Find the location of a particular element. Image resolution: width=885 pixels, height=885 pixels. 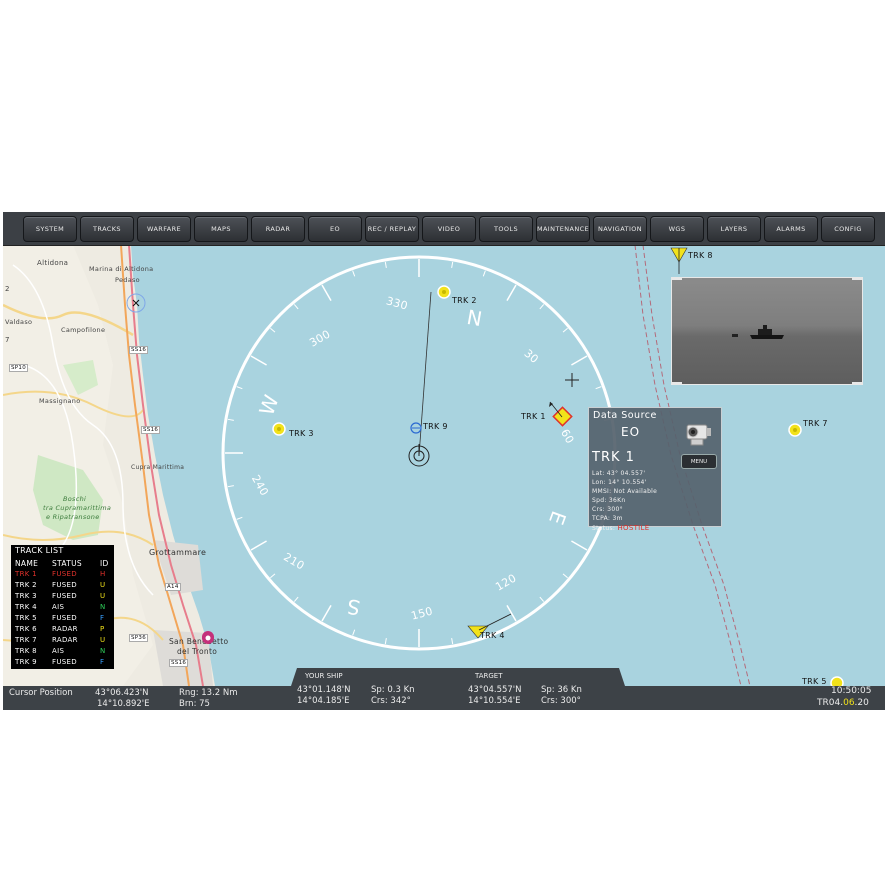

track-list-cell: P is located at coordinates (102, 629).